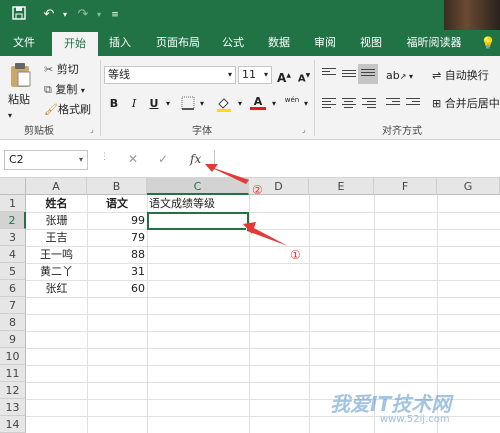  I want to click on arrow-head-fx, so click(211, 168).